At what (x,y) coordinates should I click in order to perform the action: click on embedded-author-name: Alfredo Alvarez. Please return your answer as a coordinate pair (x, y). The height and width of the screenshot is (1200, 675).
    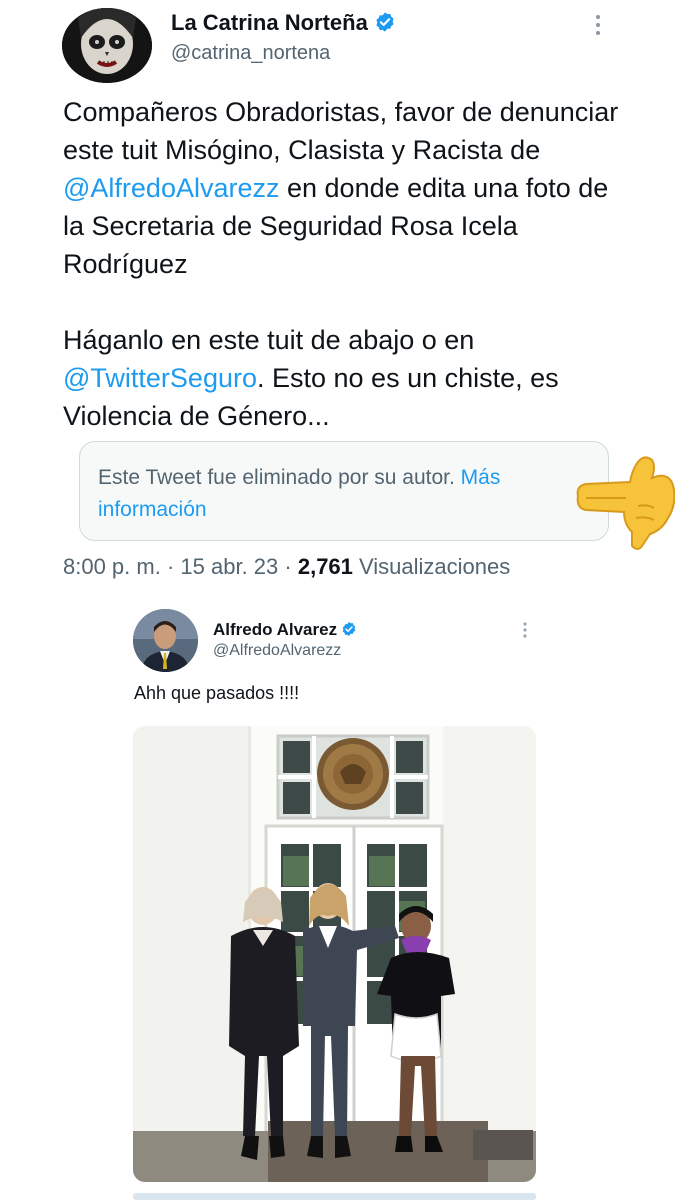
    Looking at the image, I should click on (285, 631).